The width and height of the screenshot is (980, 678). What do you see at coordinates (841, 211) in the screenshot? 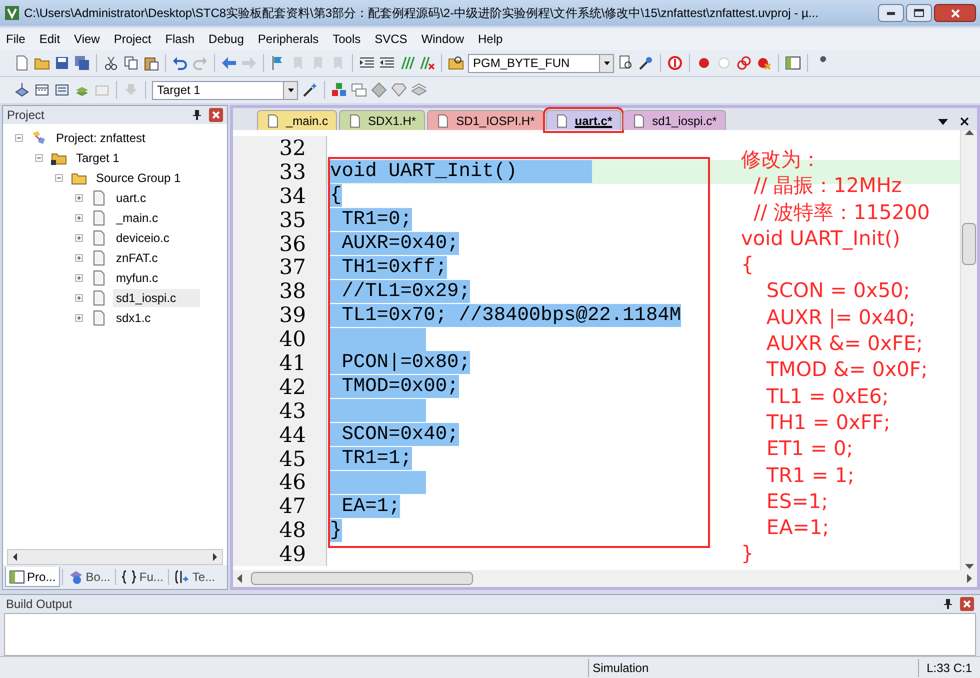
I see `annotation-text: // 波特率：115200` at bounding box center [841, 211].